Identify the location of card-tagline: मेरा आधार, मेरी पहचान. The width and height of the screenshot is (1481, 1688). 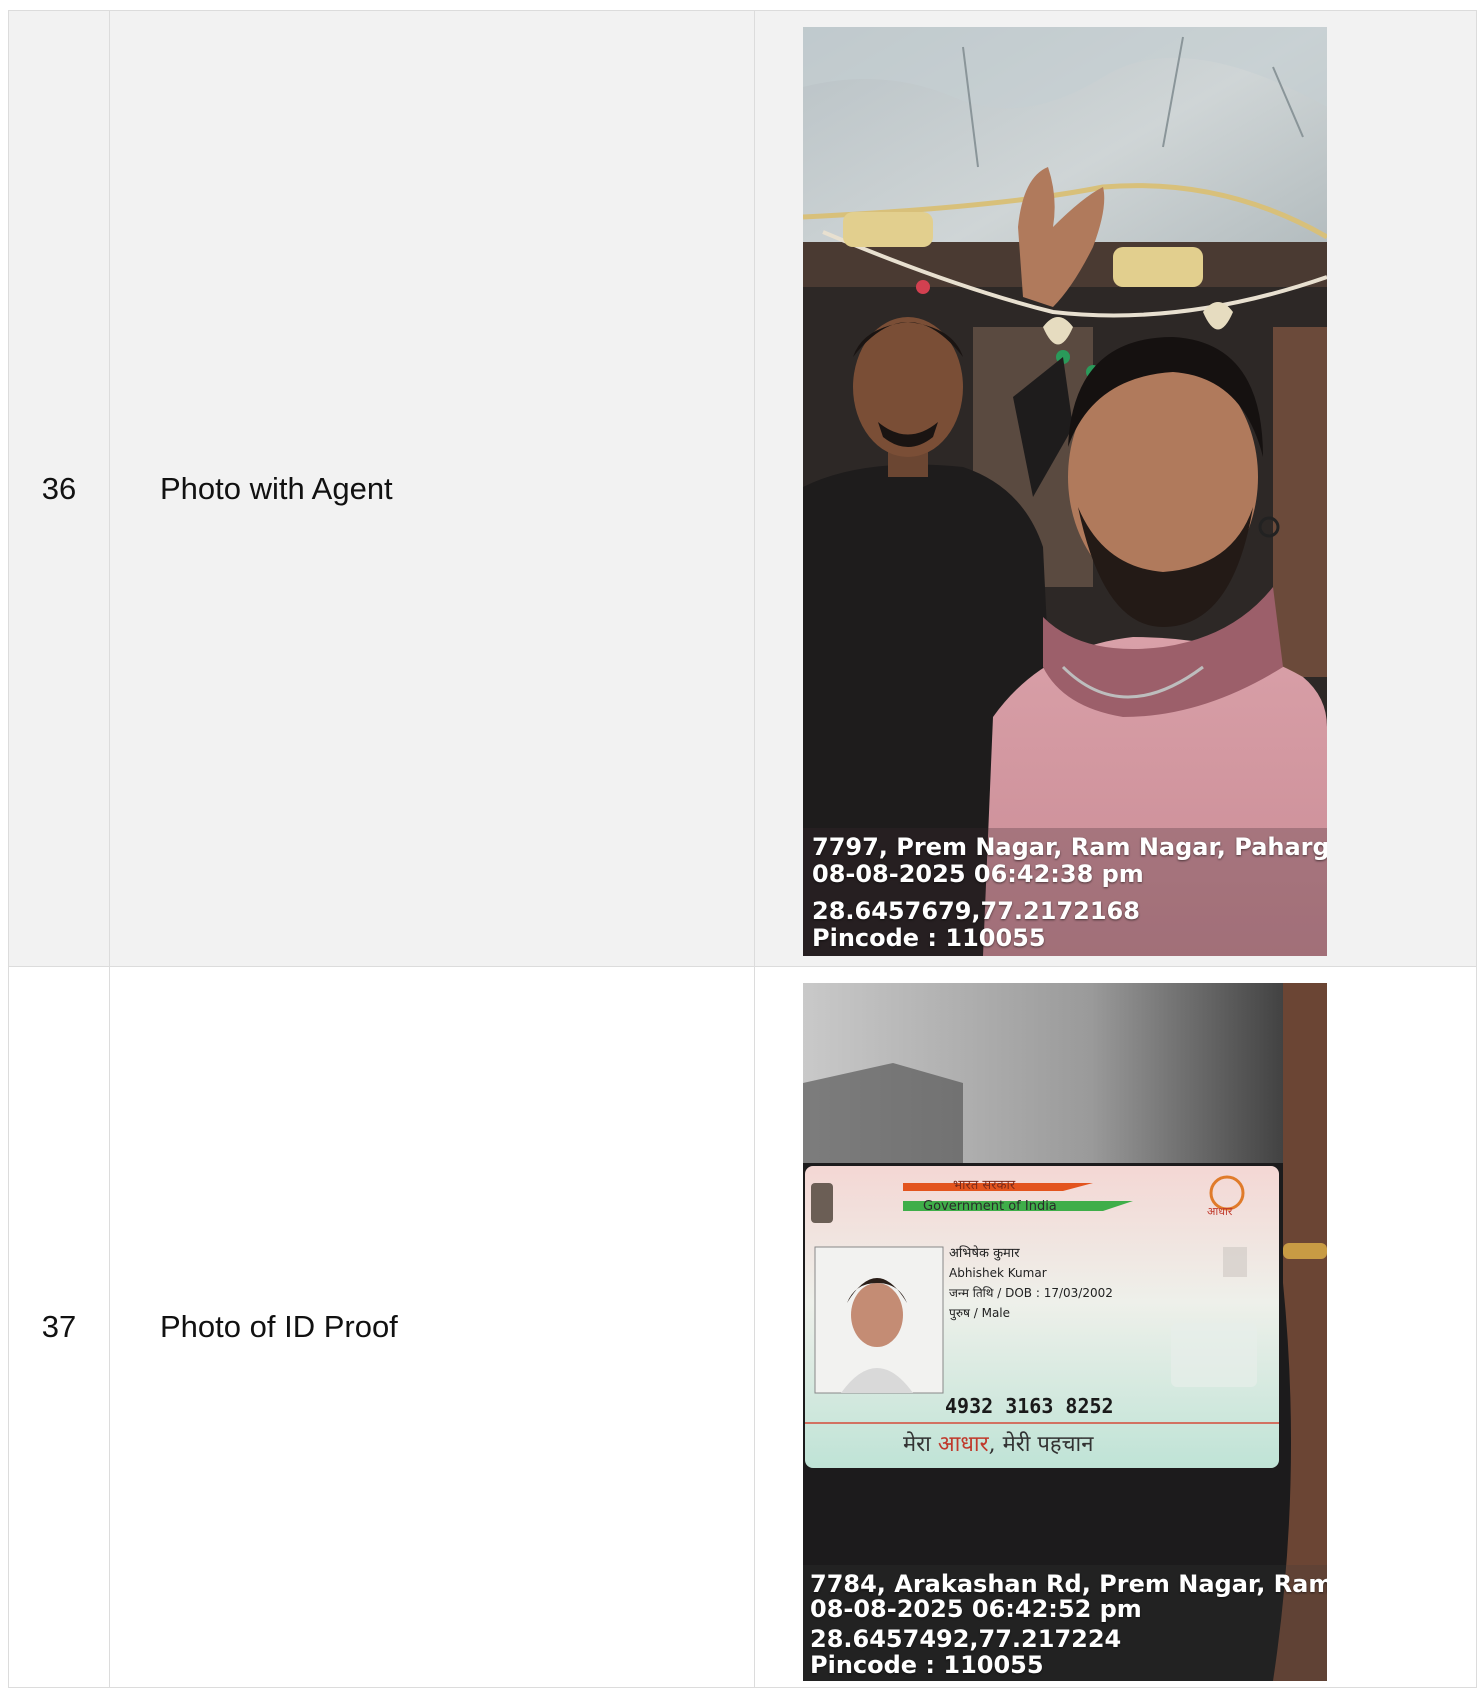
(998, 1444).